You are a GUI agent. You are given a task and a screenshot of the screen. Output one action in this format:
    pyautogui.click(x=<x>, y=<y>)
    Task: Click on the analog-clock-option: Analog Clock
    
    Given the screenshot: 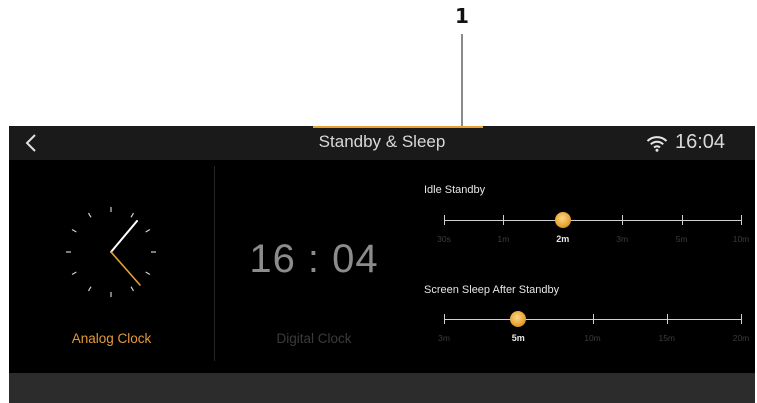 What is the action you would take?
    pyautogui.click(x=111, y=266)
    